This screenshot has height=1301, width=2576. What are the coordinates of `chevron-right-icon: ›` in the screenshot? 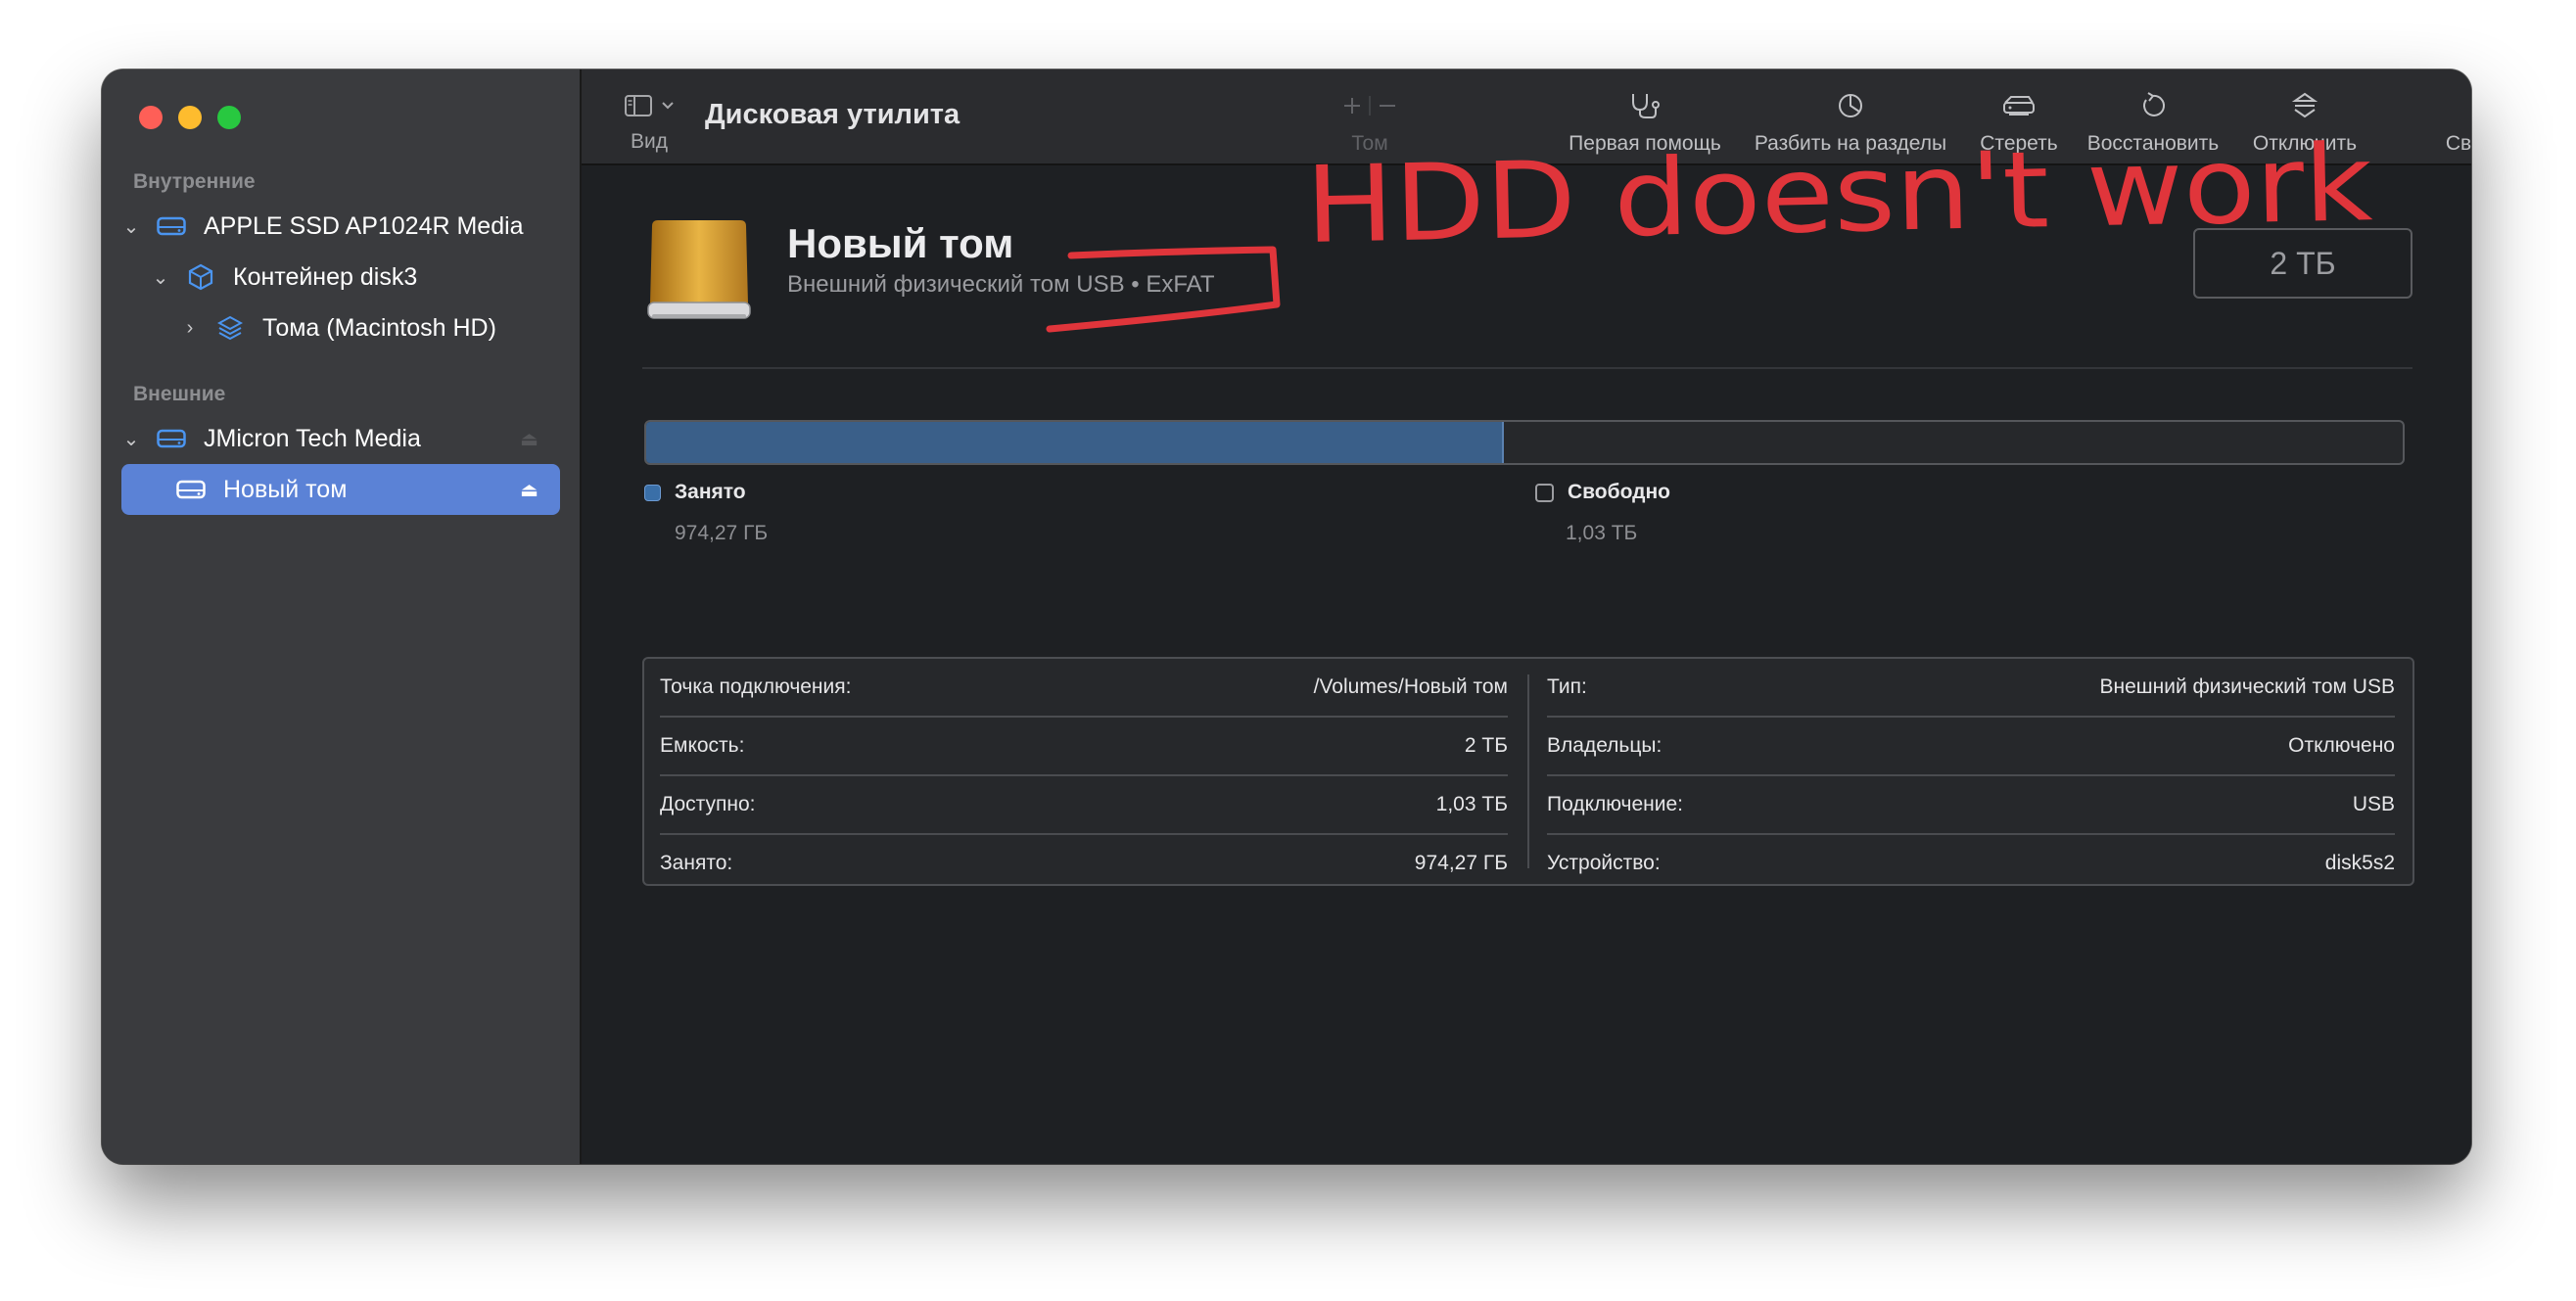 It's located at (190, 328).